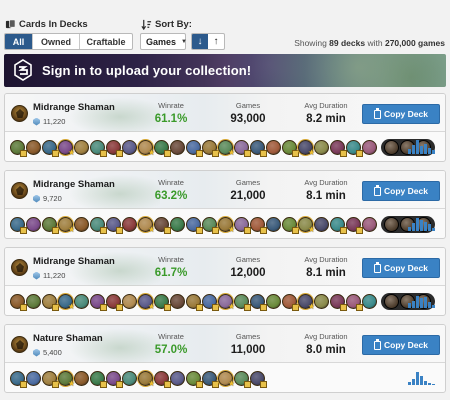 This screenshot has height=400, width=450. What do you see at coordinates (225, 70) in the screenshot?
I see `sign-in-banner: Sign in to upload your collection!` at bounding box center [225, 70].